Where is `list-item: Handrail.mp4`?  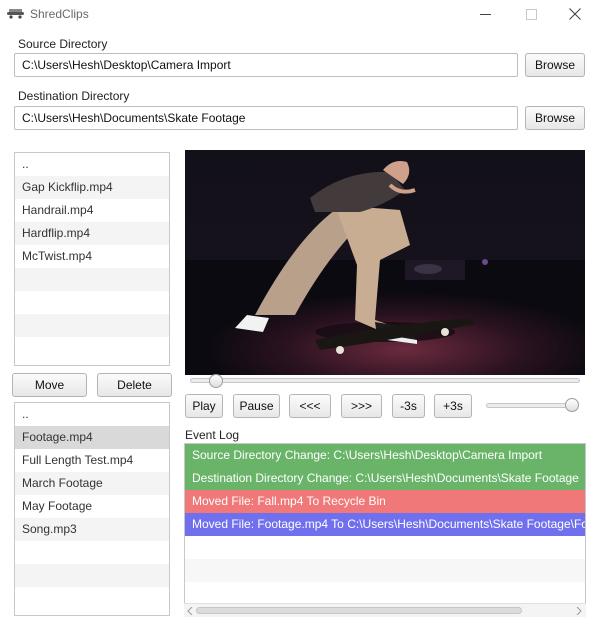 list-item: Handrail.mp4 is located at coordinates (92, 210).